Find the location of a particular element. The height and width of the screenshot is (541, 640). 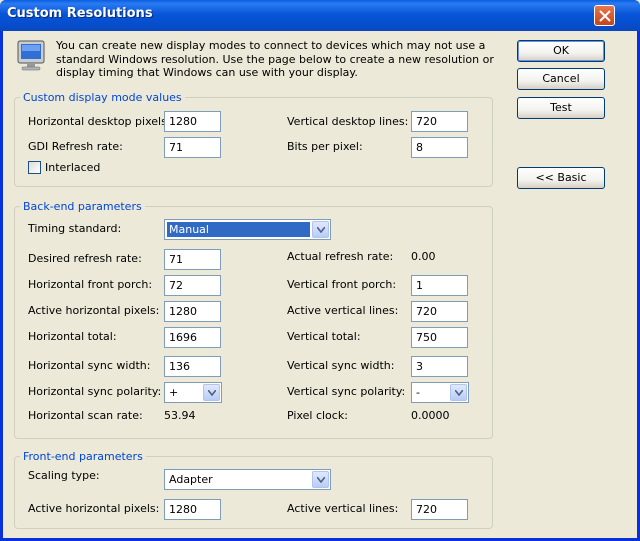

monitor-icon is located at coordinates (31, 57).